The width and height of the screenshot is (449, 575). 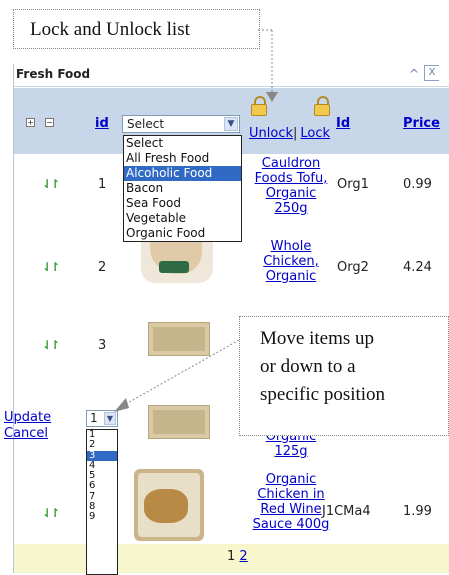 What do you see at coordinates (102, 517) in the screenshot?
I see `position-option: 9` at bounding box center [102, 517].